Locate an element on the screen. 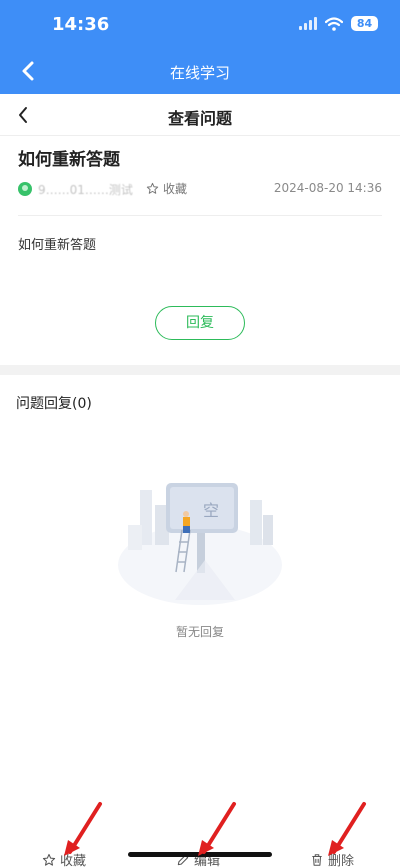 Image resolution: width=400 pixels, height=867 pixels. battery-icon: 84 is located at coordinates (364, 23).